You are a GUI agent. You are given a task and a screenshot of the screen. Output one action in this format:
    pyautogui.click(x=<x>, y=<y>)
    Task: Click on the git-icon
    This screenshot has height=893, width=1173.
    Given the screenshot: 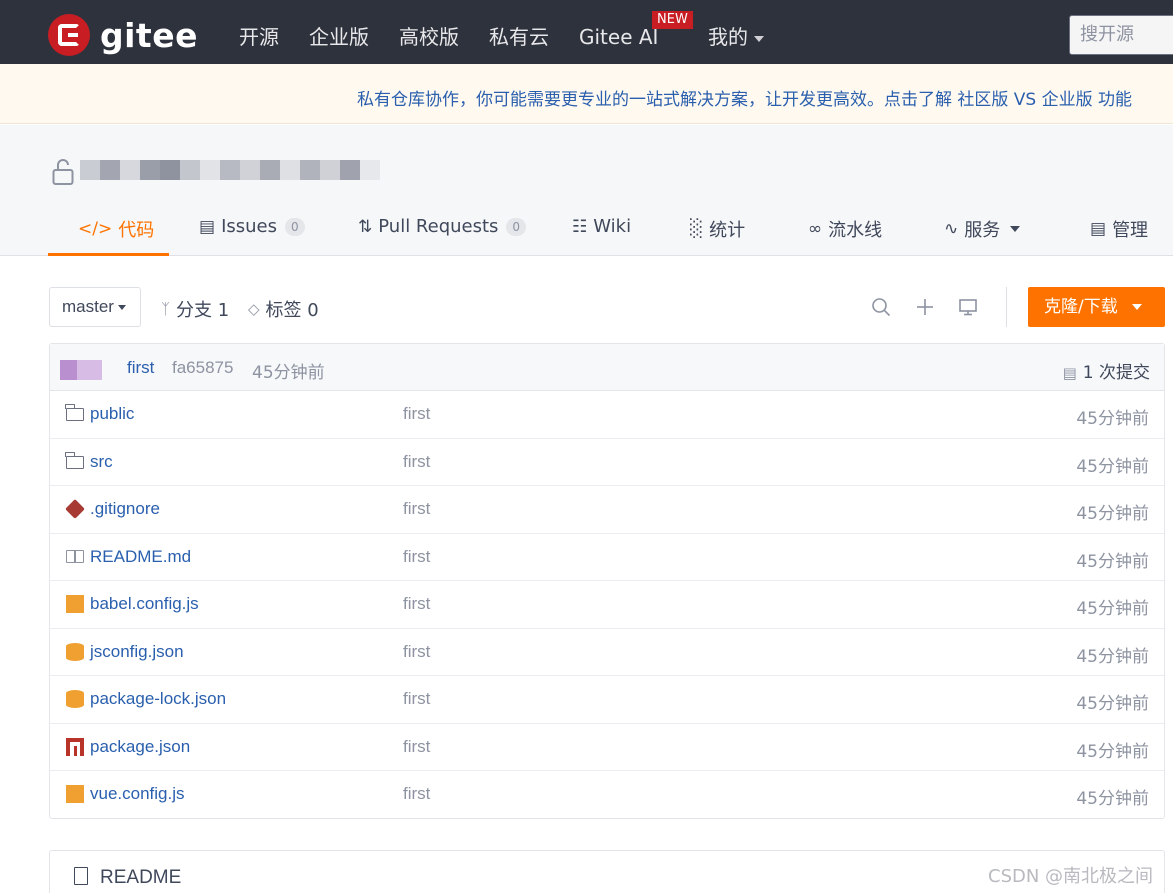 What is the action you would take?
    pyautogui.click(x=75, y=509)
    